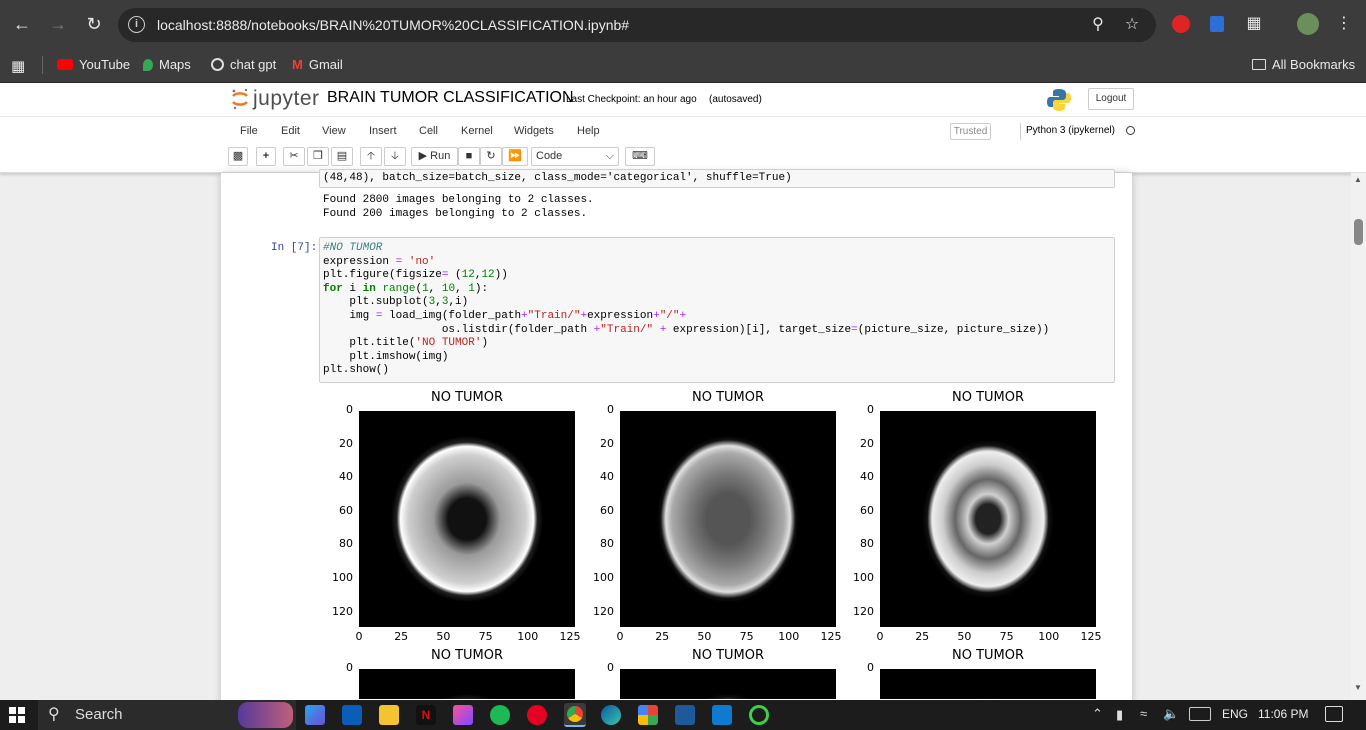 The width and height of the screenshot is (1366, 730). What do you see at coordinates (1070, 130) in the screenshot?
I see `kernel-name: Python 3 (ipykernel)` at bounding box center [1070, 130].